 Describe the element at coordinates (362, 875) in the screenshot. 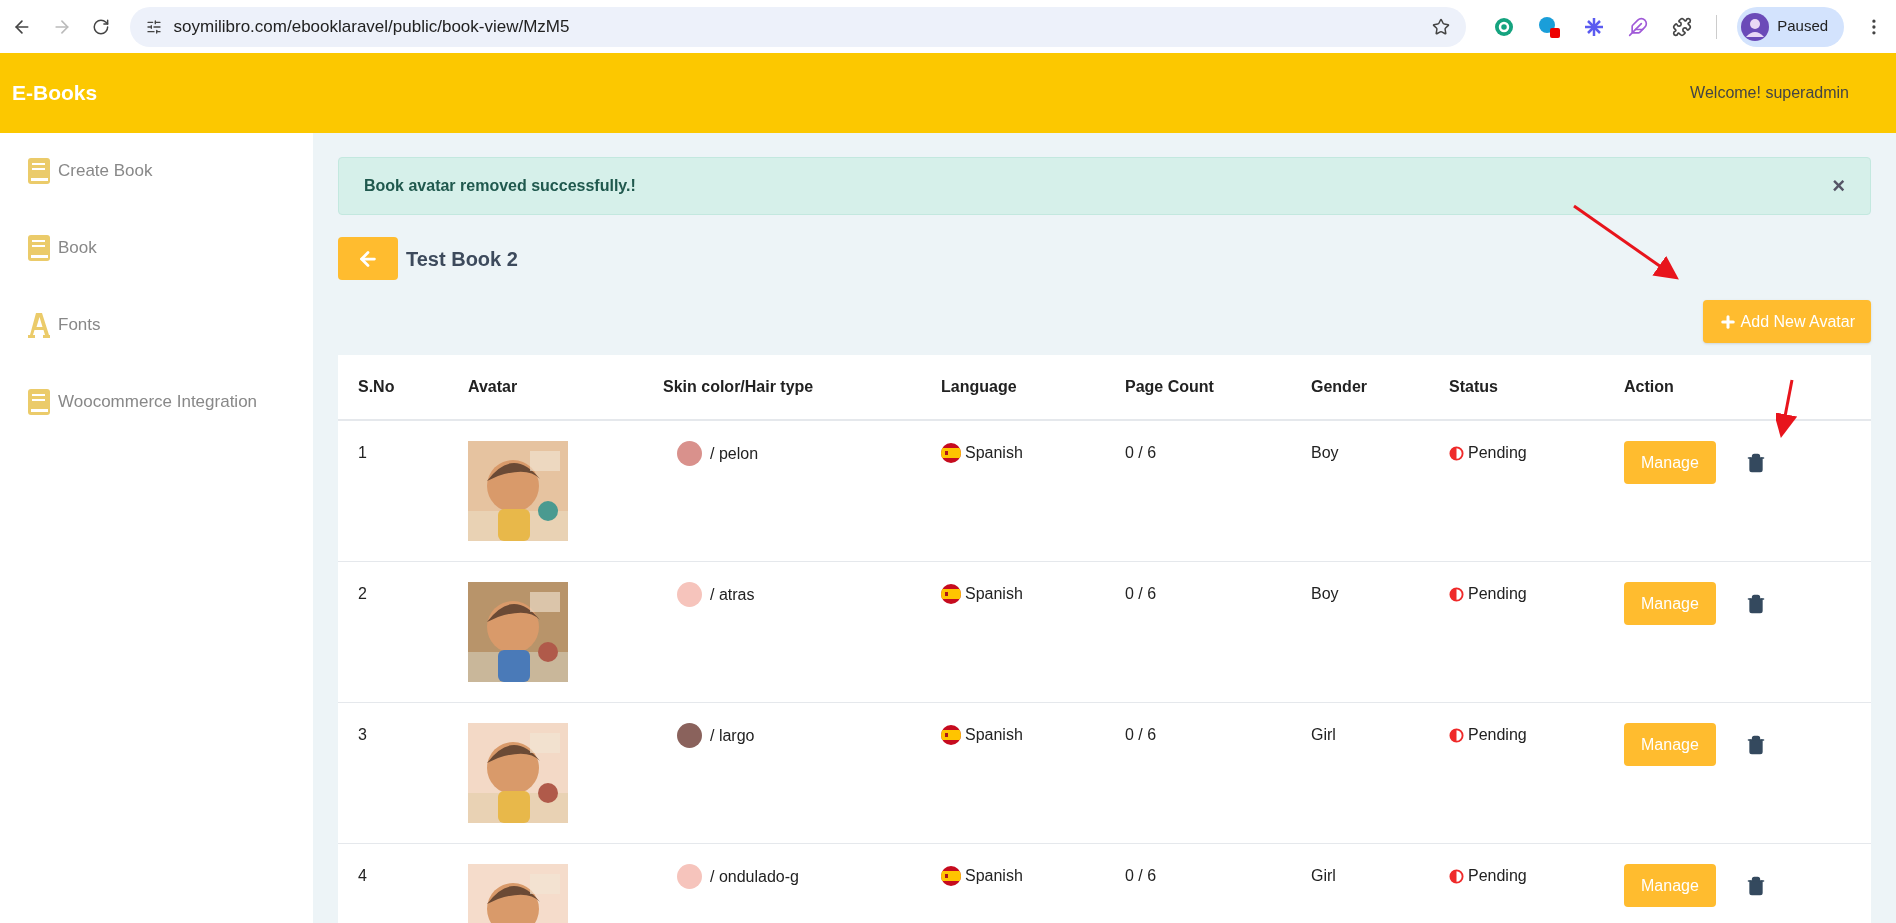

I see `table-cell: 4` at that location.